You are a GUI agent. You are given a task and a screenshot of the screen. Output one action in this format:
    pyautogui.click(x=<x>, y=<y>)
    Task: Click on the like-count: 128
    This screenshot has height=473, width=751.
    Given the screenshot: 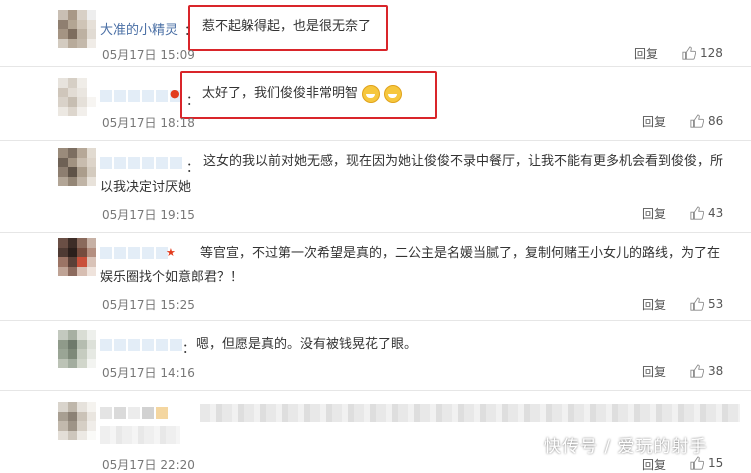 What is the action you would take?
    pyautogui.click(x=711, y=53)
    